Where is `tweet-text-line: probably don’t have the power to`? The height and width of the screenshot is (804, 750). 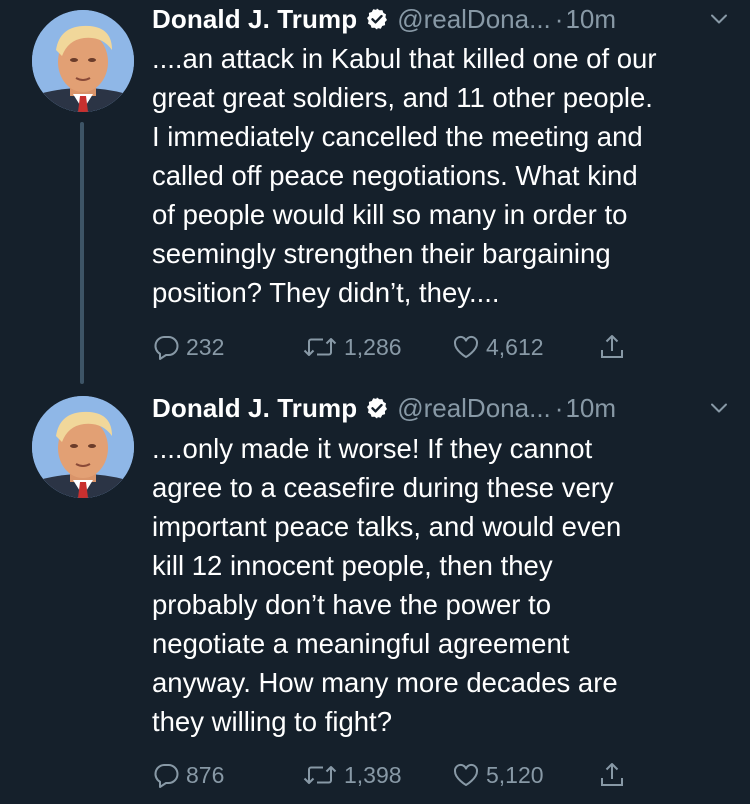
tweet-text-line: probably don’t have the power to is located at coordinates (352, 604).